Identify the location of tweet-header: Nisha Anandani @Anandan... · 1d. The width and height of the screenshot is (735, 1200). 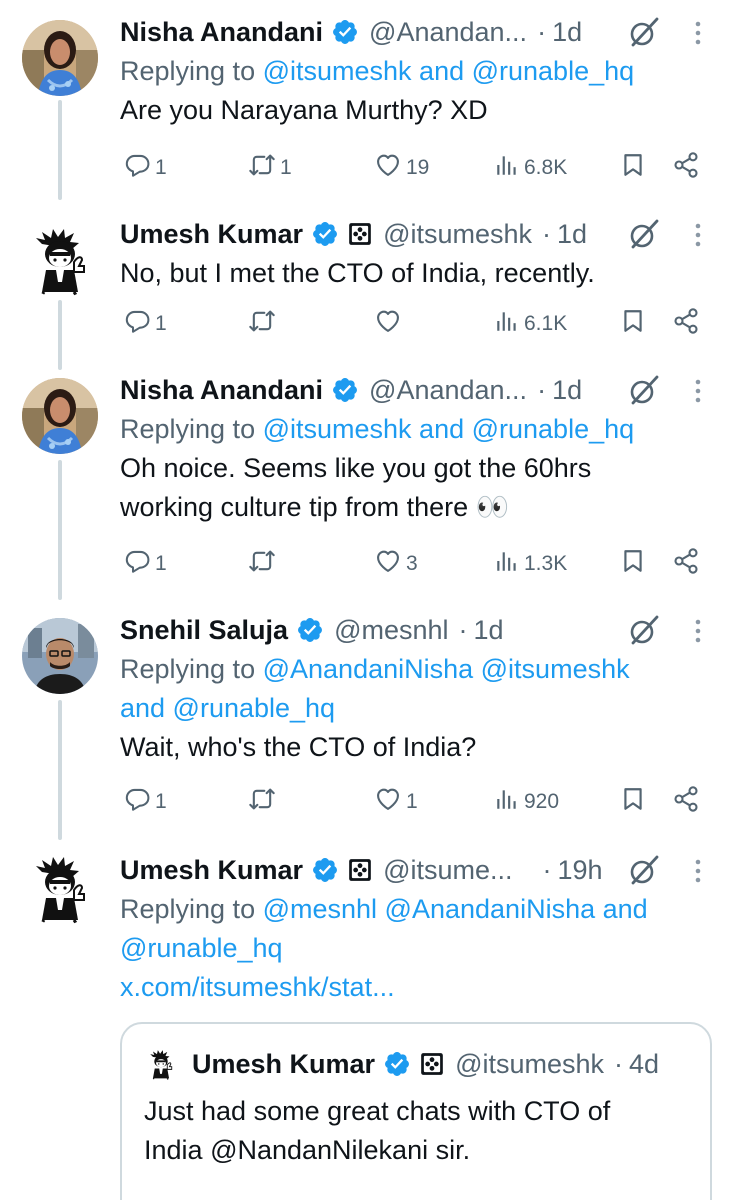
(417, 390).